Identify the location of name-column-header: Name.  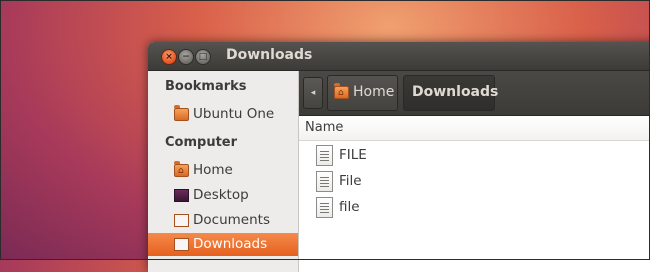
(474, 128).